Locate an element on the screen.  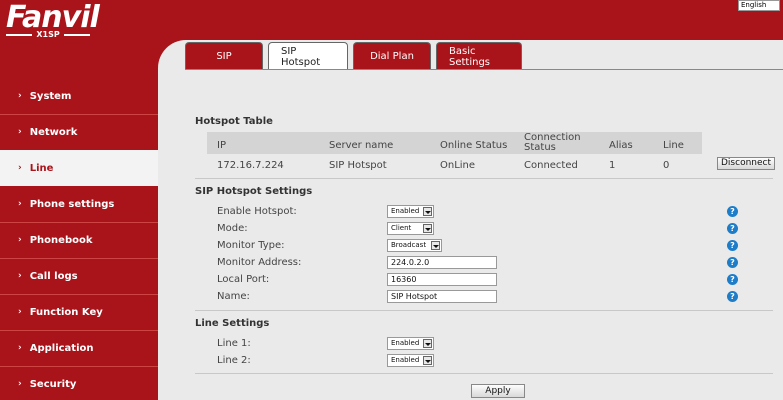
sidebar-item-label: Phone settings is located at coordinates (72, 204).